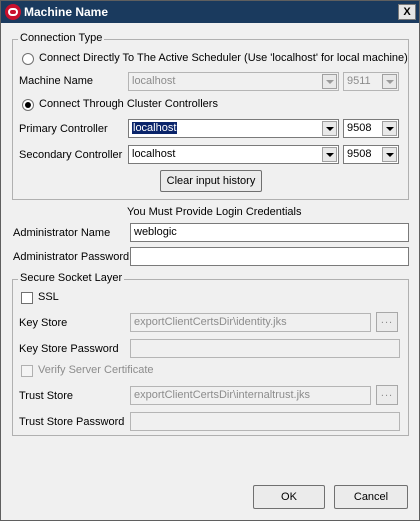 Image resolution: width=420 pixels, height=521 pixels. I want to click on admin-password-input, so click(269, 256).